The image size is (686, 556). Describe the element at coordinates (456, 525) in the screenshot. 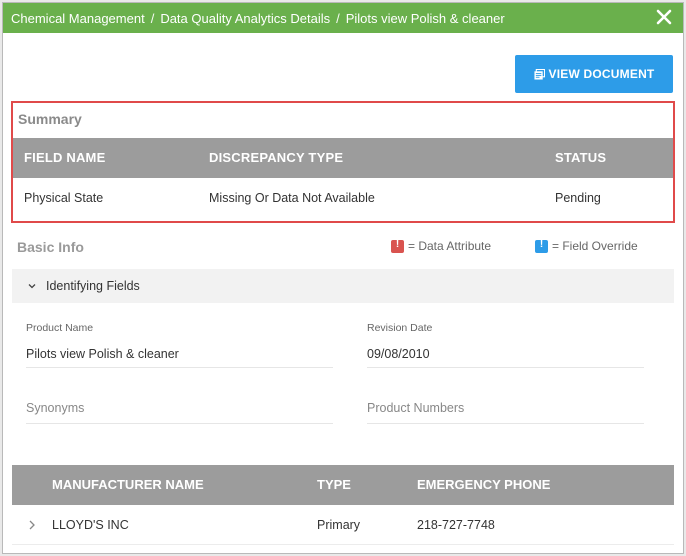

I see `cell-emergency-phone: 218-727-7748` at that location.